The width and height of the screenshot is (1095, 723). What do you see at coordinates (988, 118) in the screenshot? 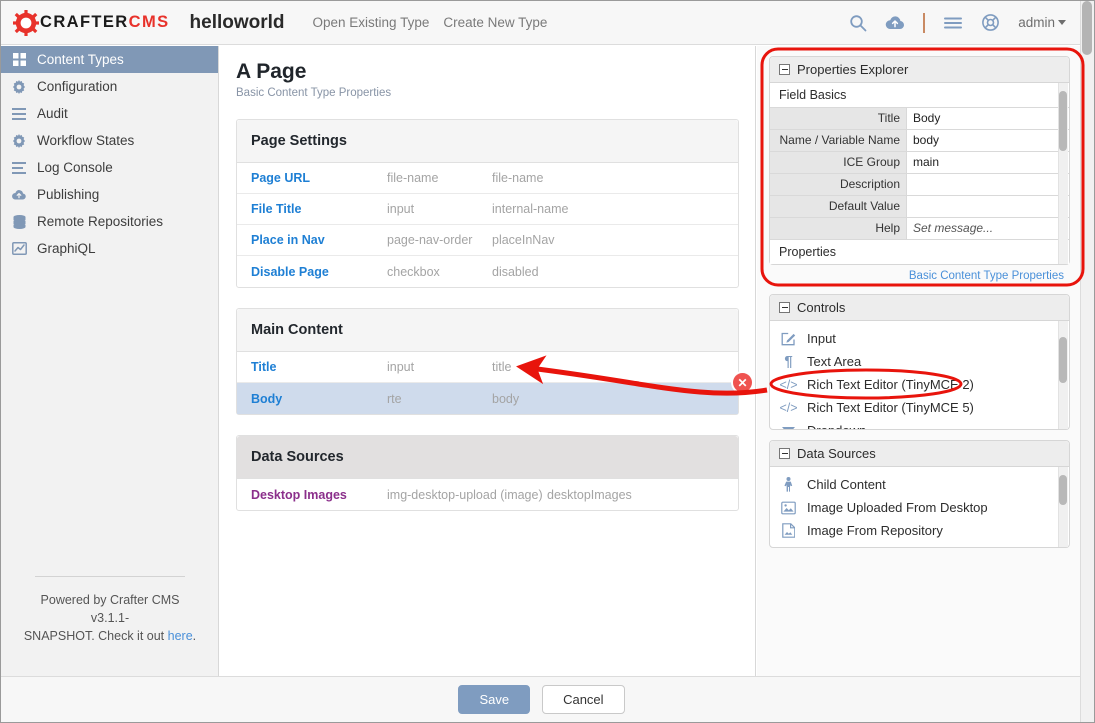
I see `property-value: Body` at bounding box center [988, 118].